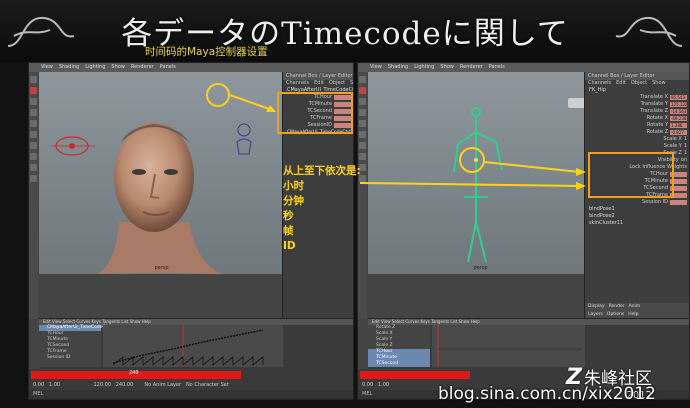 The height and width of the screenshot is (408, 690). What do you see at coordinates (678, 111) in the screenshot?
I see `channel-value: -14.563` at bounding box center [678, 111].